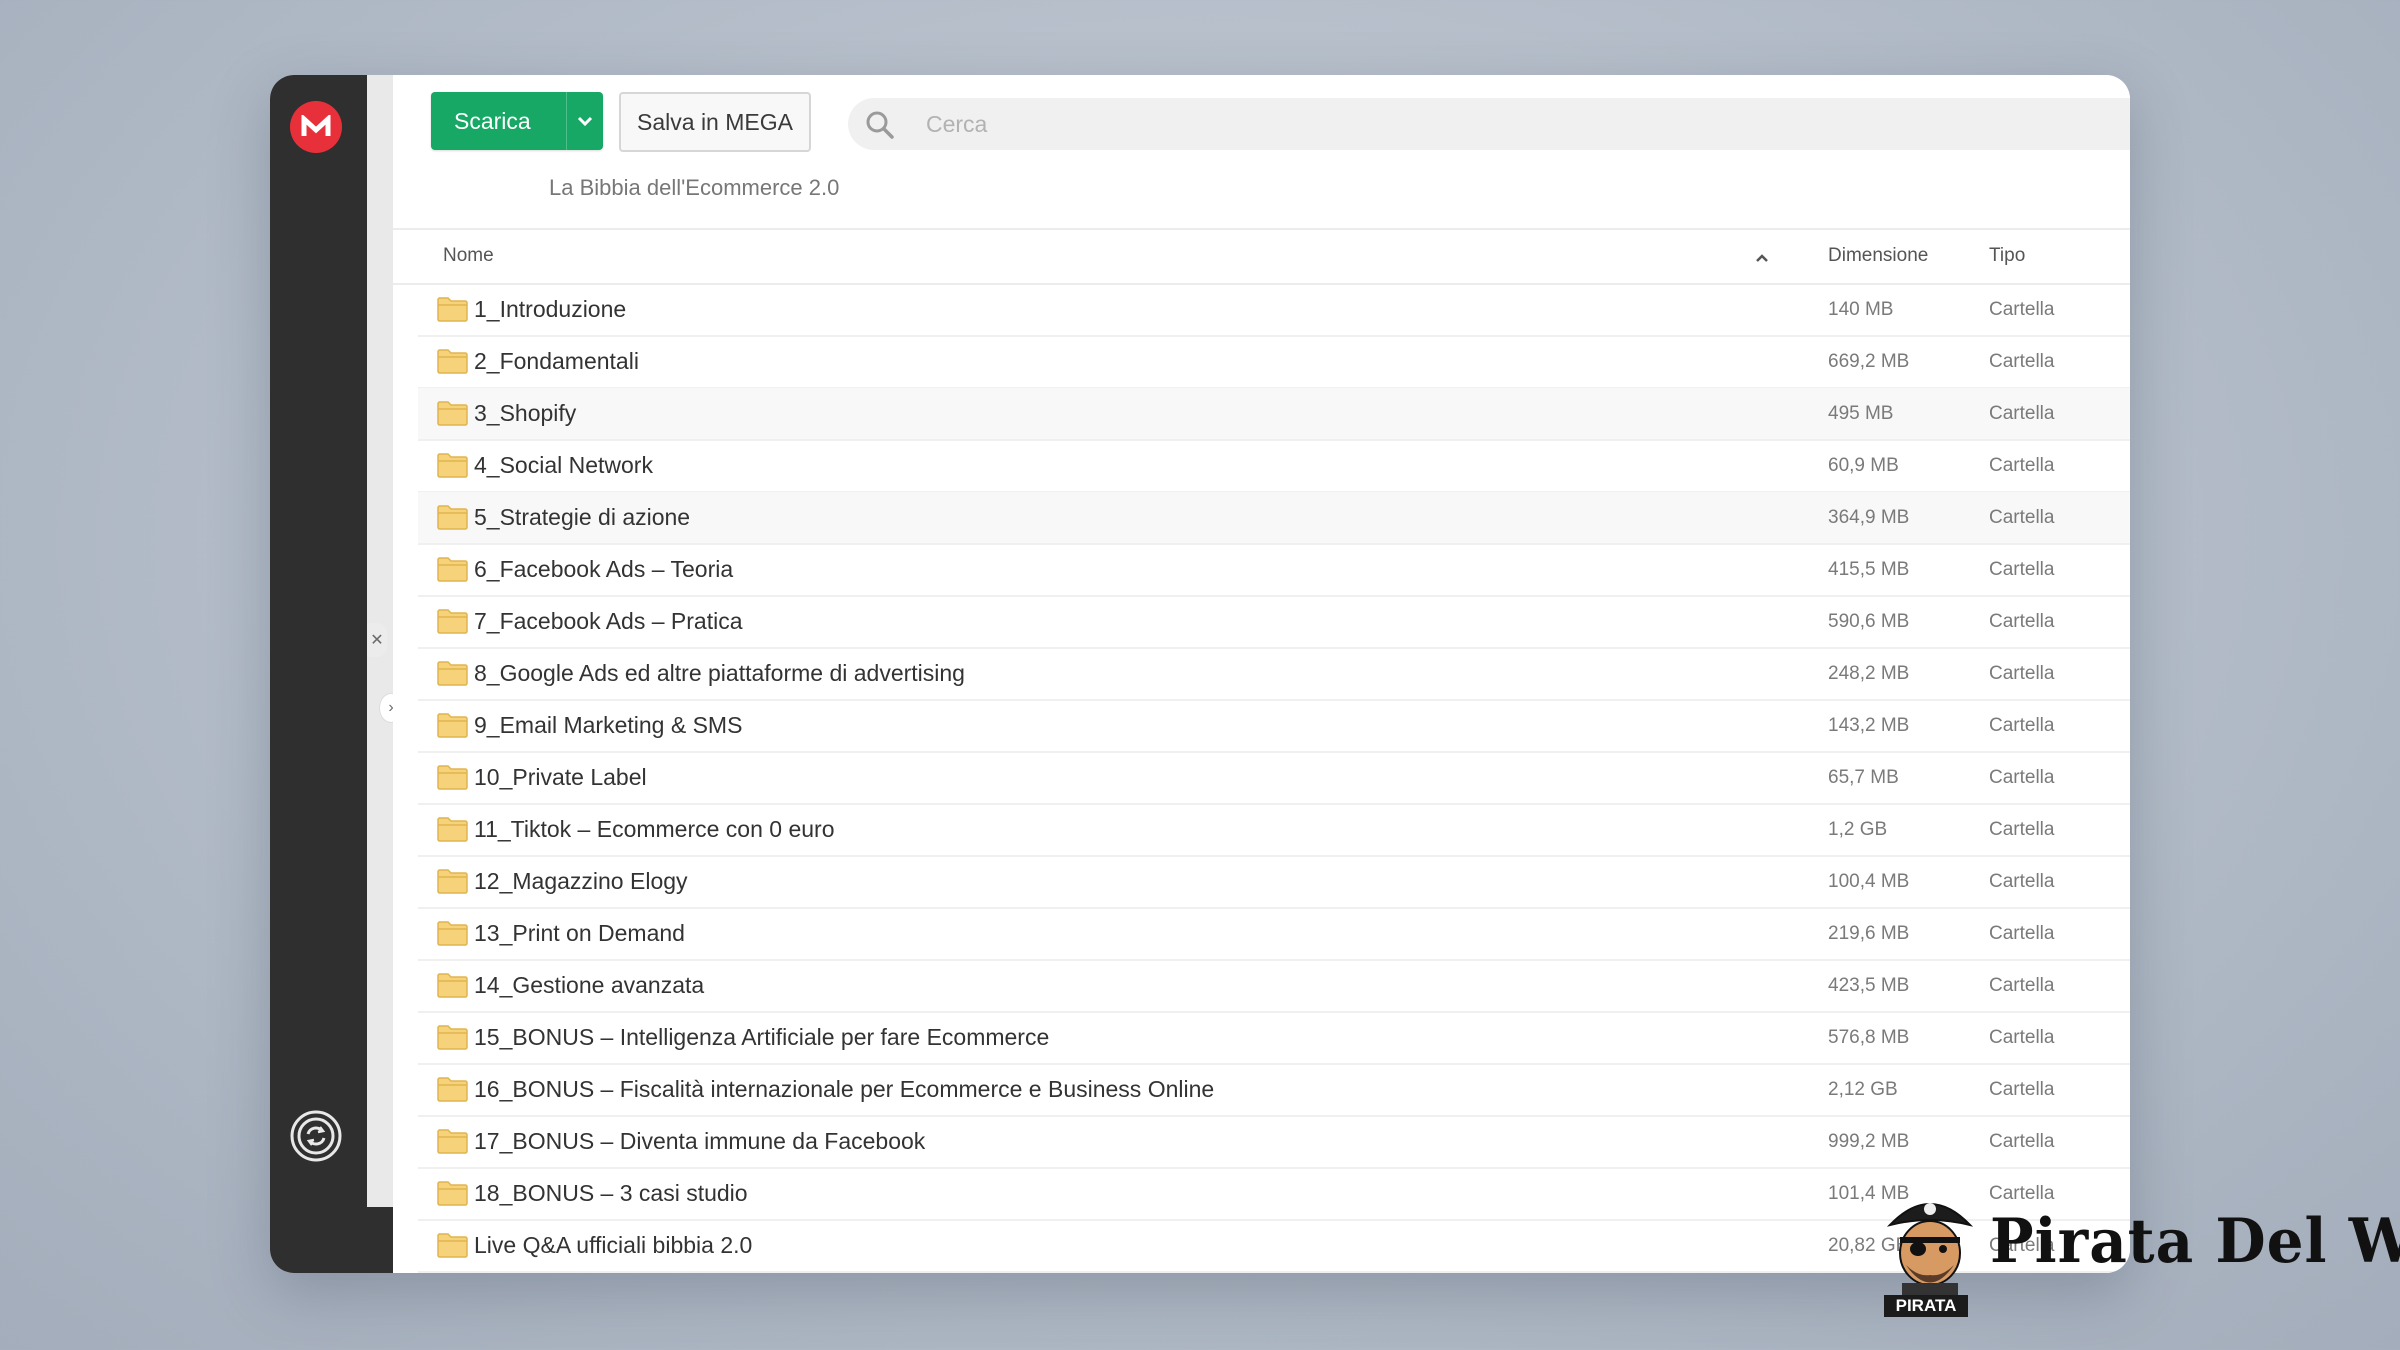 The width and height of the screenshot is (2400, 1350). Describe the element at coordinates (1274, 1194) in the screenshot. I see `table-row: 18_BONUS – 3 casi studio 101,4 MB Cartella` at that location.